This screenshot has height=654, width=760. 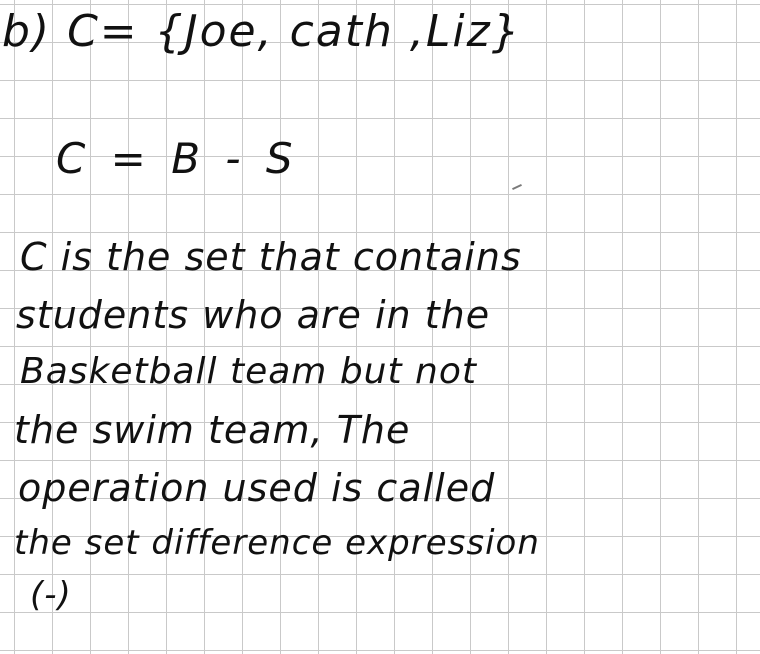 What do you see at coordinates (51, 595) in the screenshot?
I see `explanation-line: (-)` at bounding box center [51, 595].